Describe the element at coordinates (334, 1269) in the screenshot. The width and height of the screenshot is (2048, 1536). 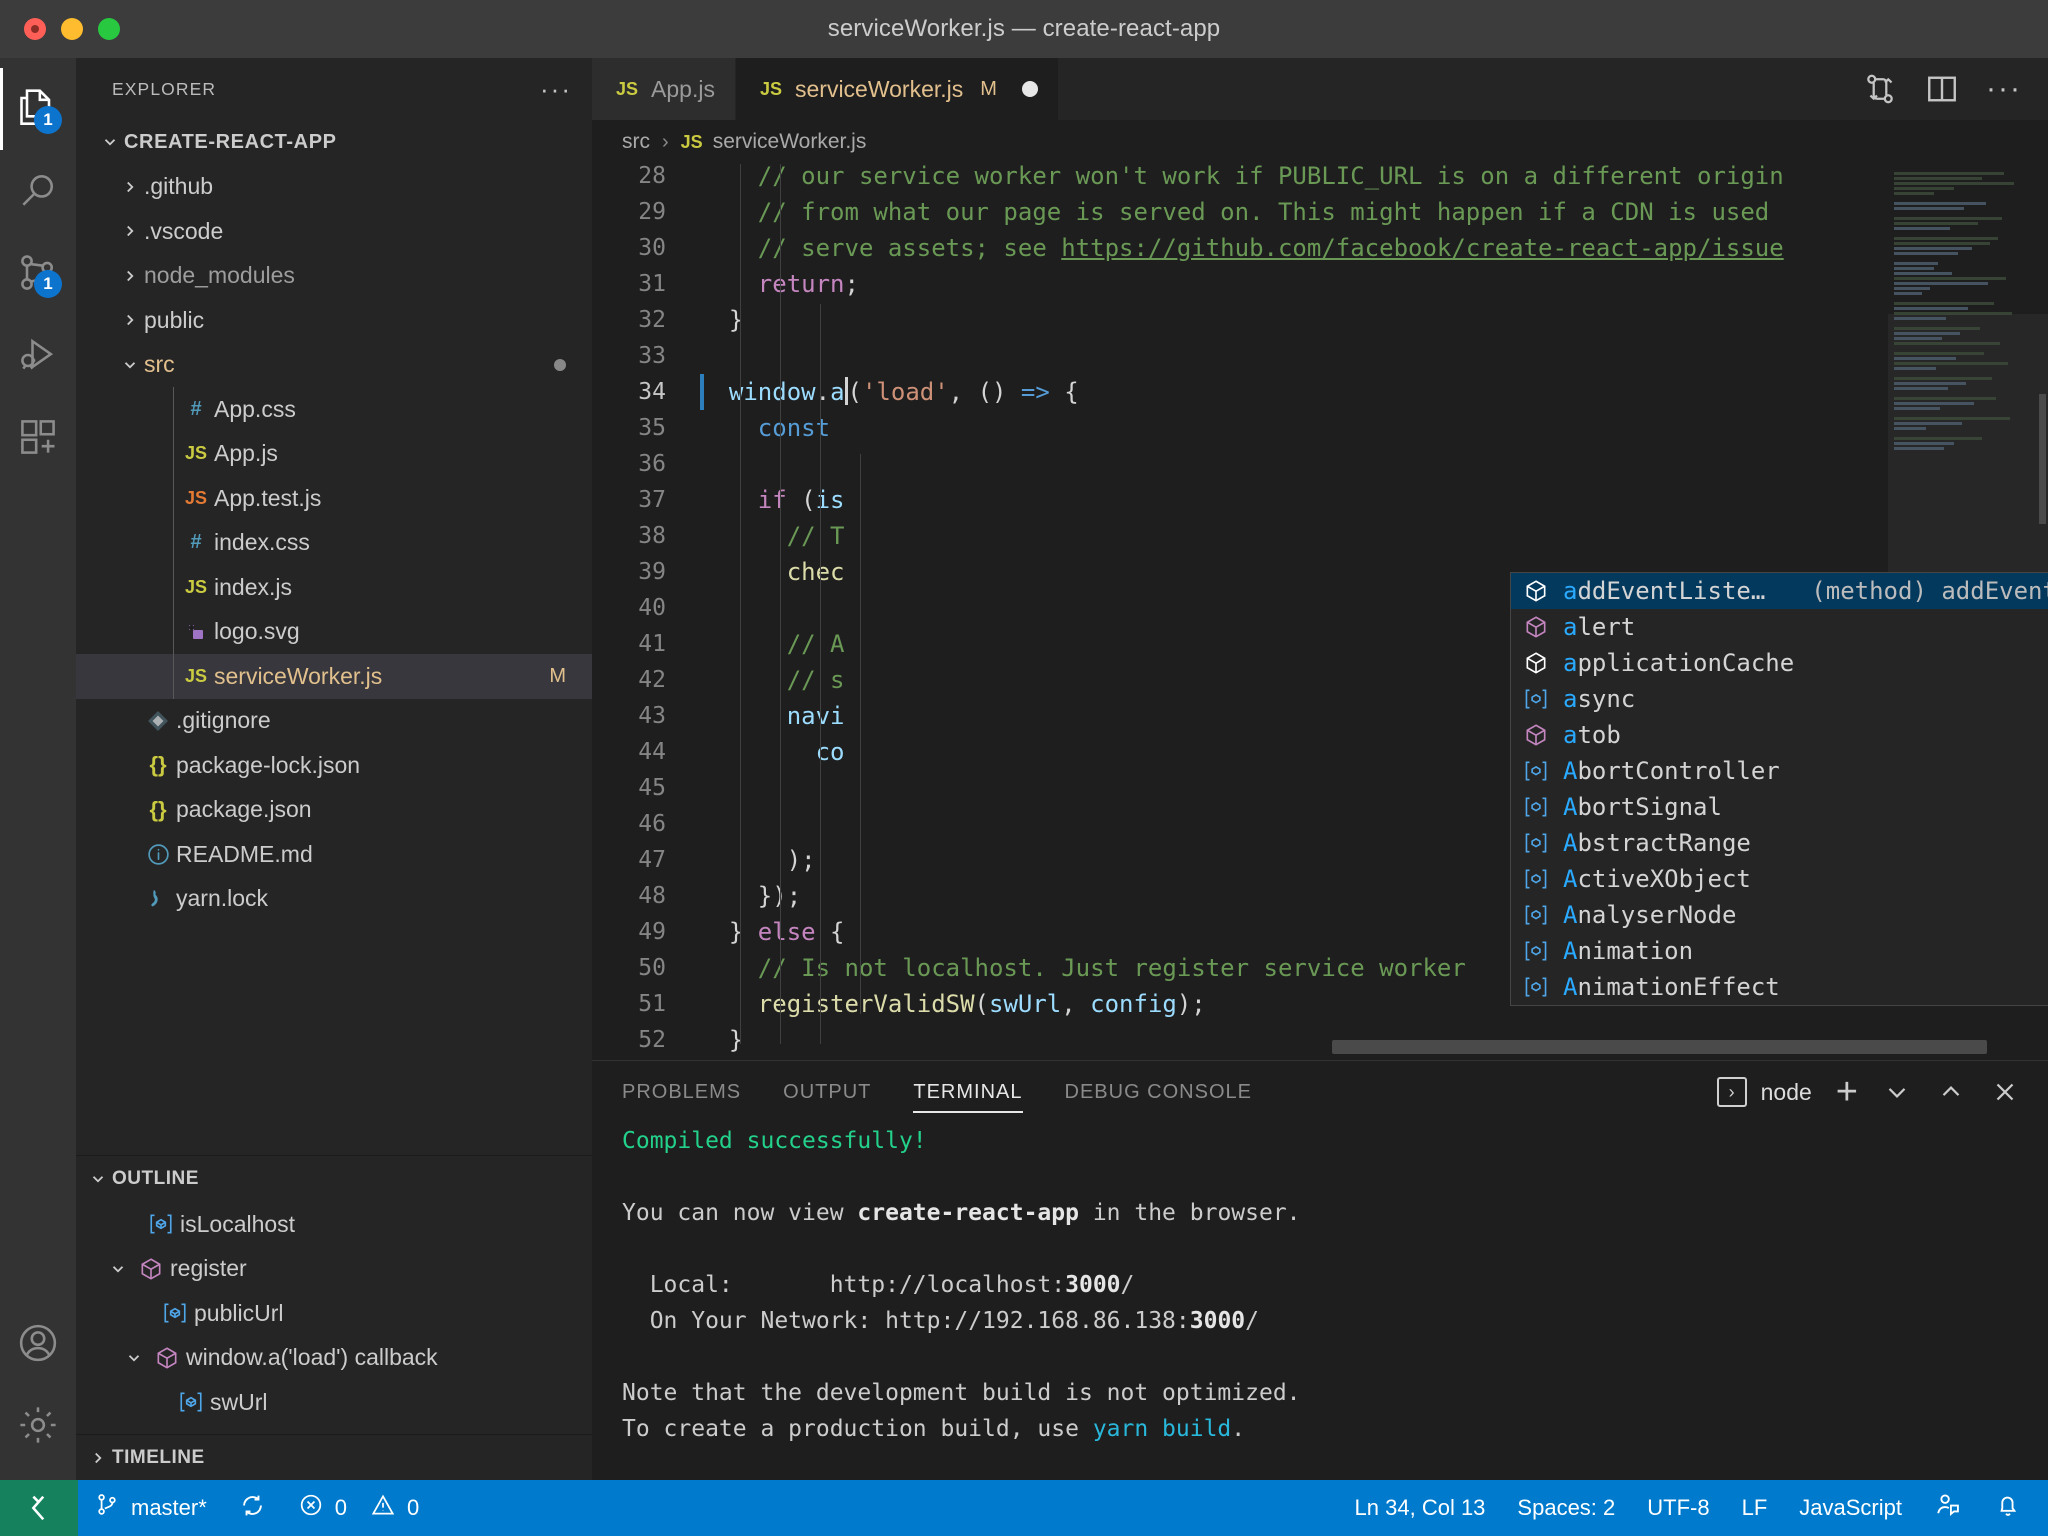
I see `outline-item-register: register` at that location.